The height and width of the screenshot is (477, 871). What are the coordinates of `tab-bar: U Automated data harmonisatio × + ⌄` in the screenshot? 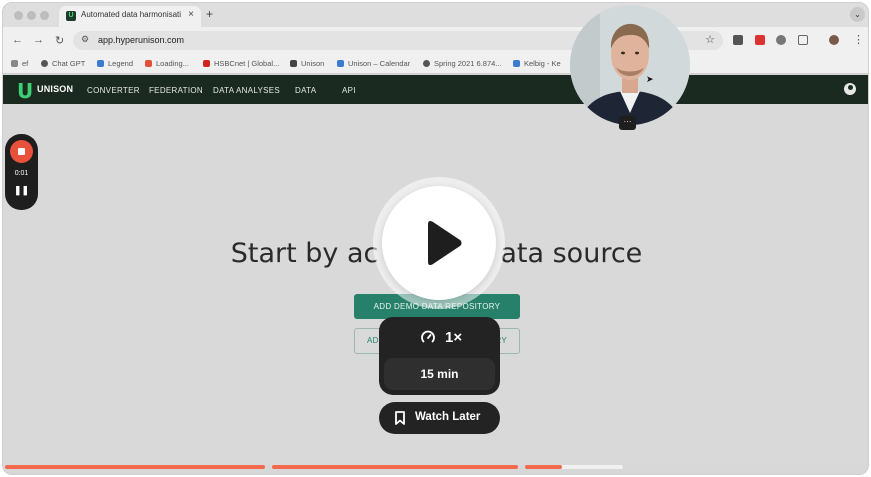 It's located at (435, 15).